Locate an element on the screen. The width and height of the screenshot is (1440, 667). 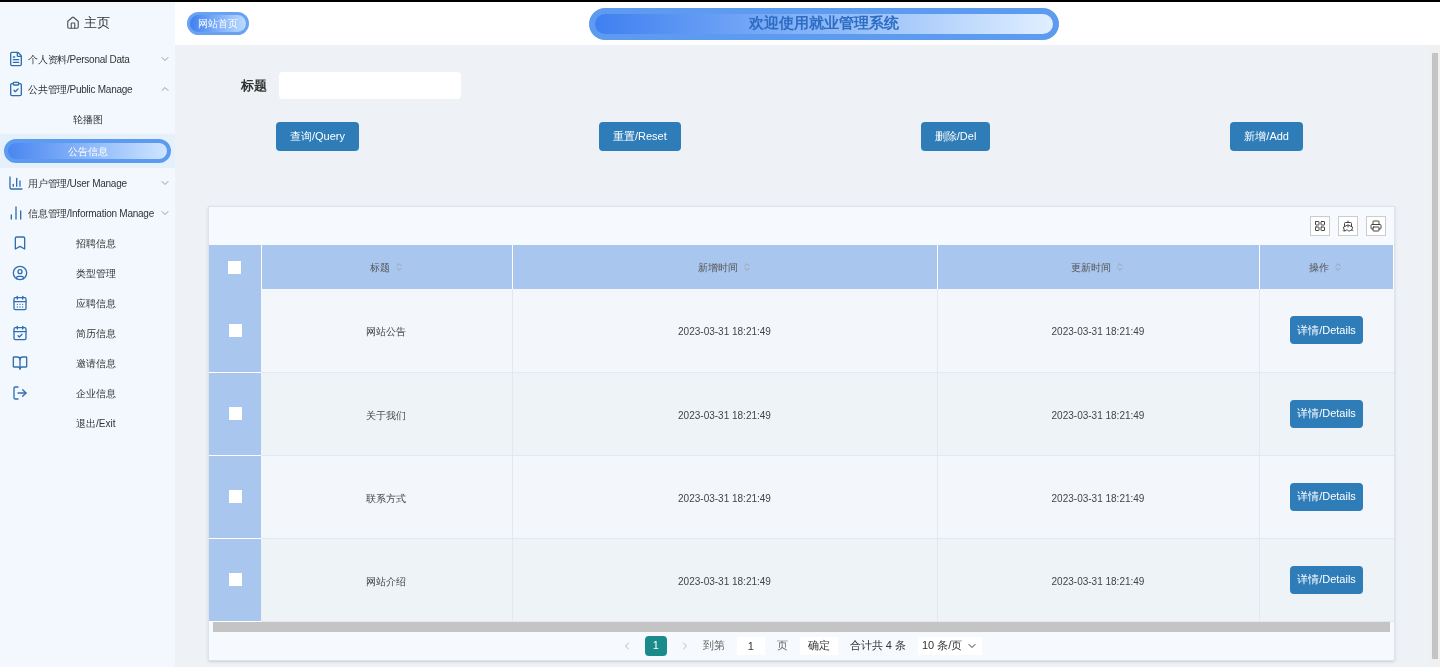
column-header: 新增时间 is located at coordinates (724, 267).